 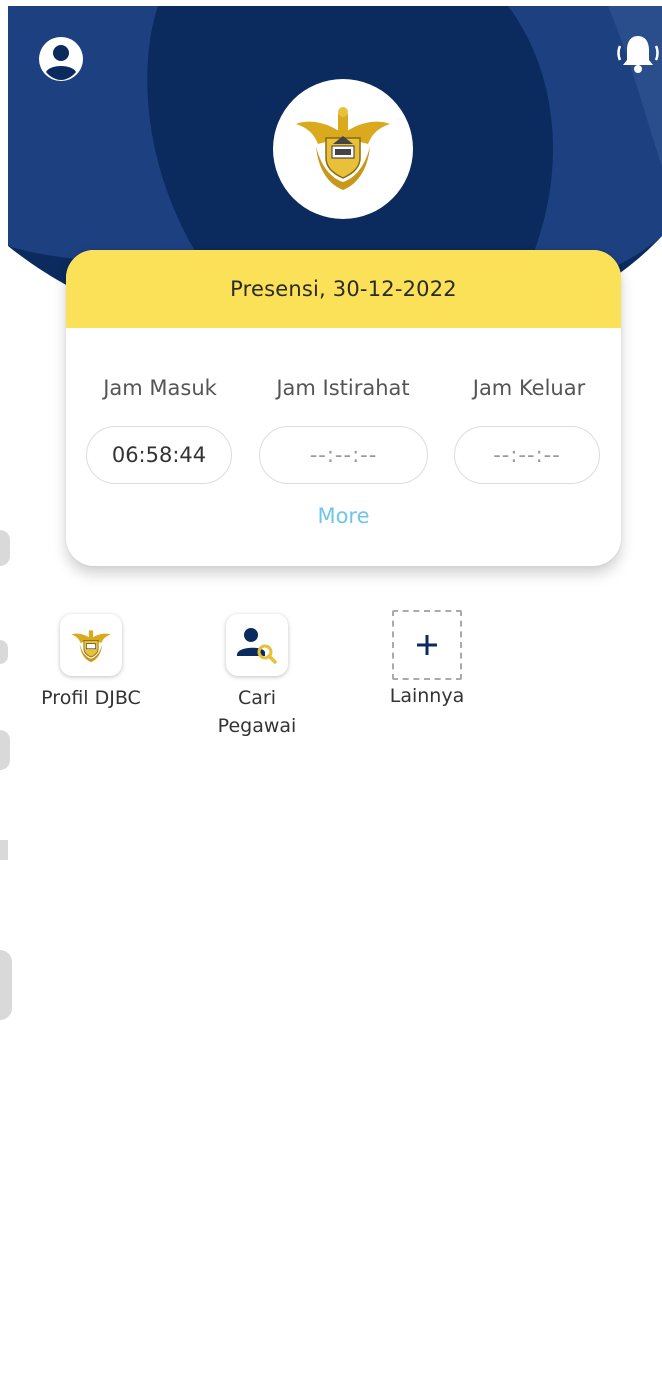 I want to click on djbc-logo, so click(x=343, y=149).